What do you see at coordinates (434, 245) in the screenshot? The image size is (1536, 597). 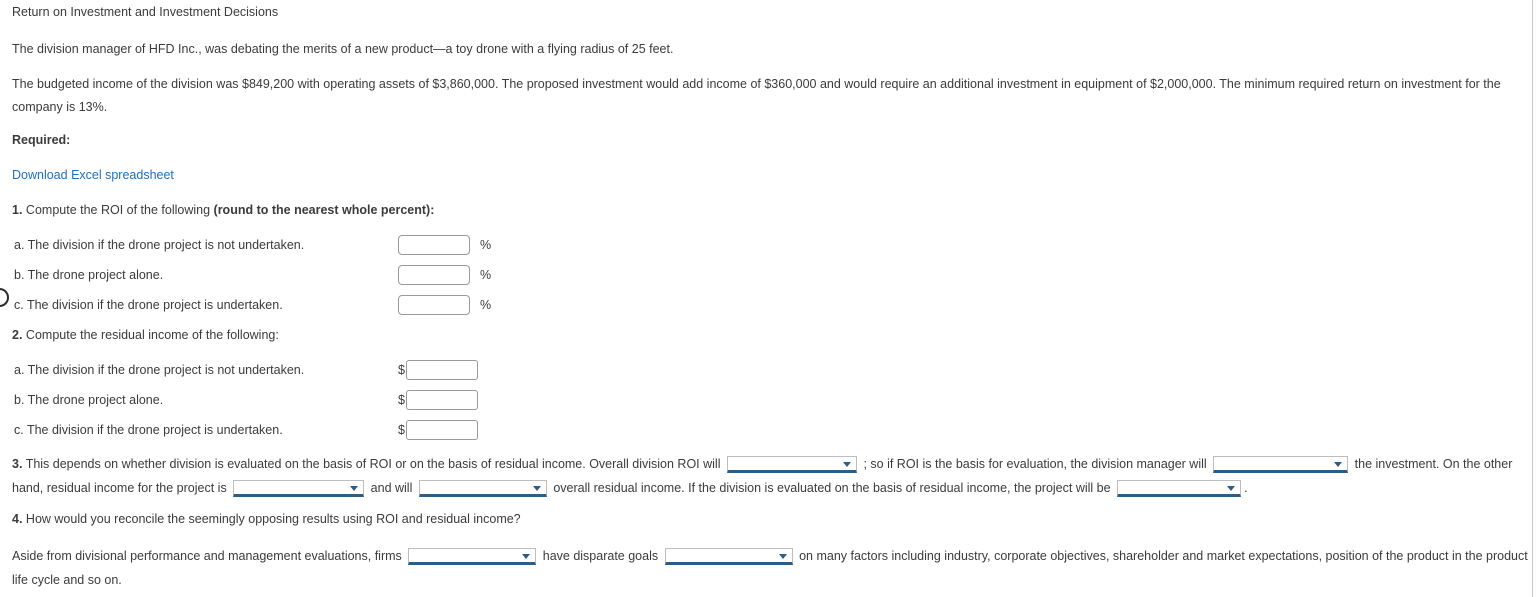 I see `q1-row-a-input` at bounding box center [434, 245].